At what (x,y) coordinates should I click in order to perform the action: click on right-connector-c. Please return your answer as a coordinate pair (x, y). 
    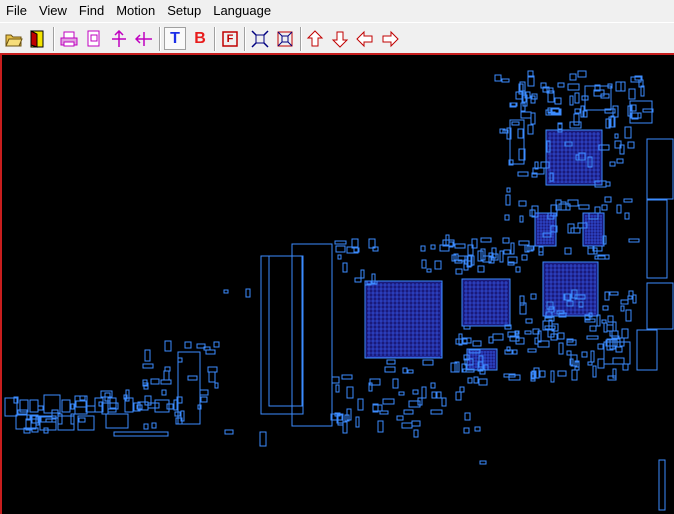
    Looking at the image, I should click on (660, 306).